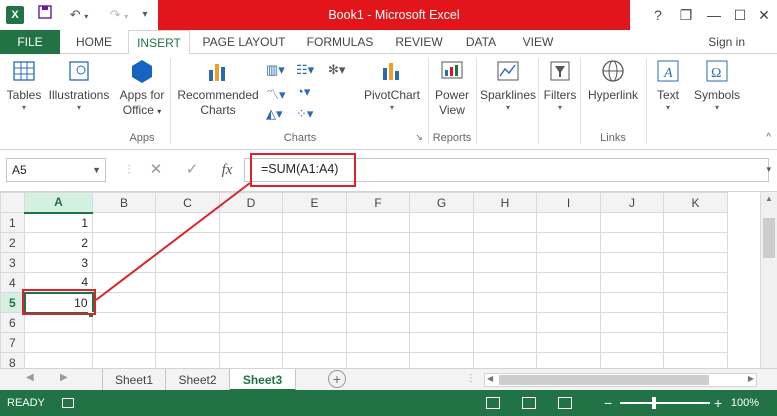 This screenshot has width=777, height=416. Describe the element at coordinates (58, 342) in the screenshot. I see `cell-a7` at that location.